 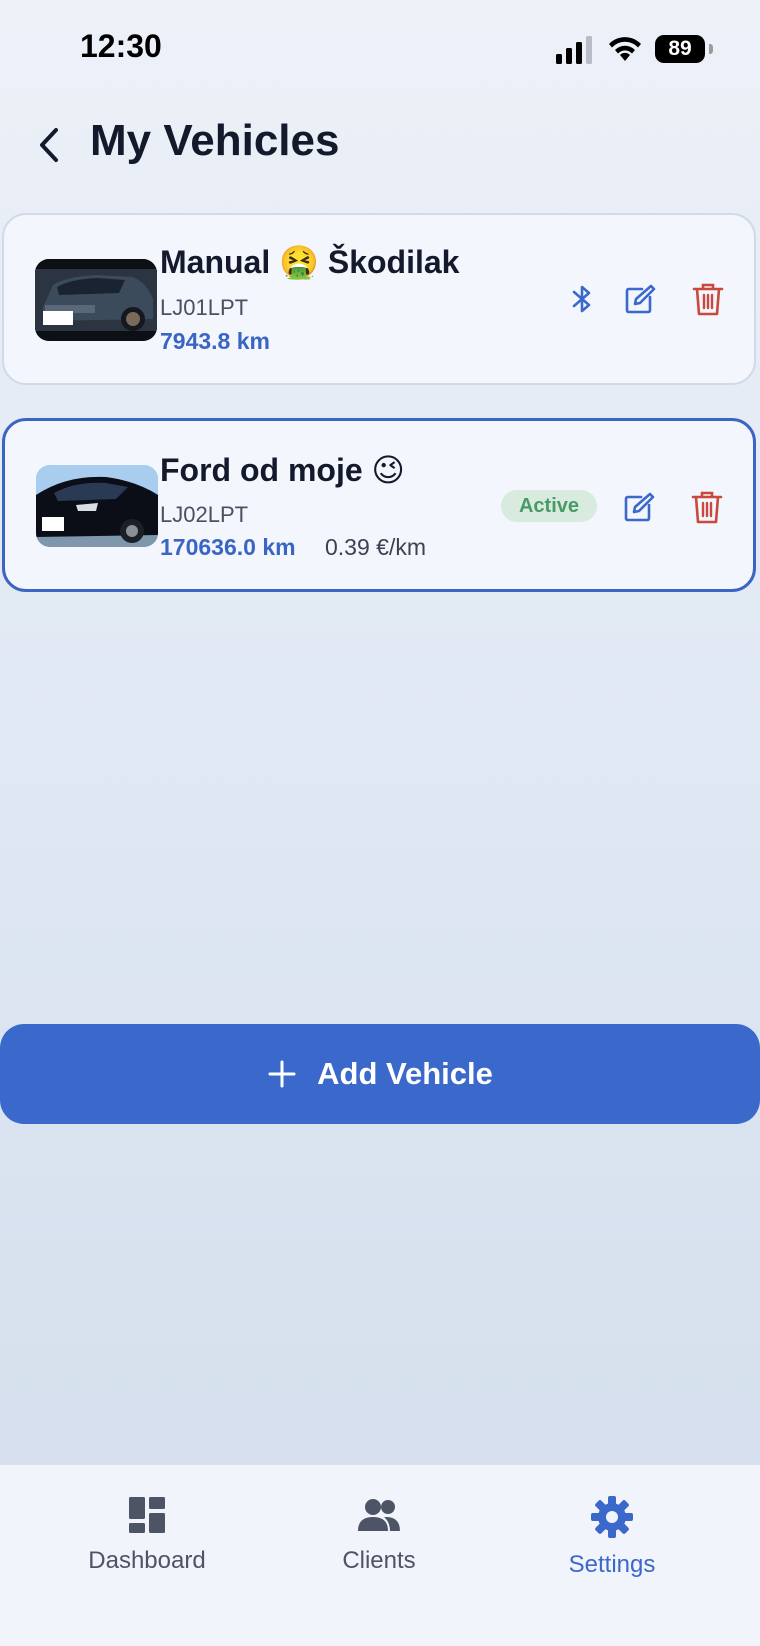 I want to click on battery-level: 89, so click(x=680, y=49).